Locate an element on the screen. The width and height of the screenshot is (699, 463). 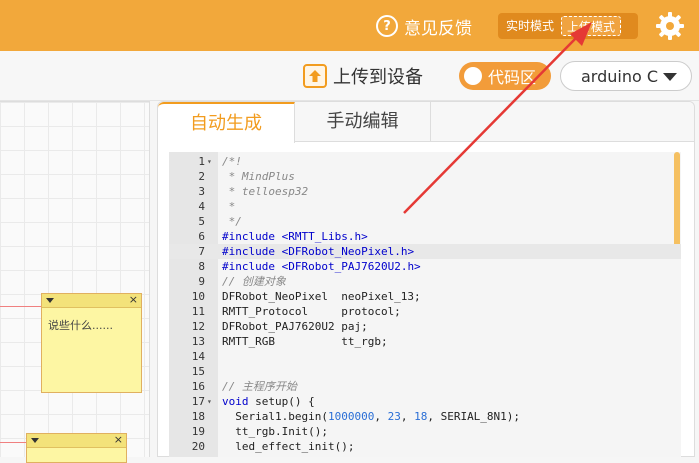
code-tabs: 自动生成 手动编辑 is located at coordinates (426, 122).